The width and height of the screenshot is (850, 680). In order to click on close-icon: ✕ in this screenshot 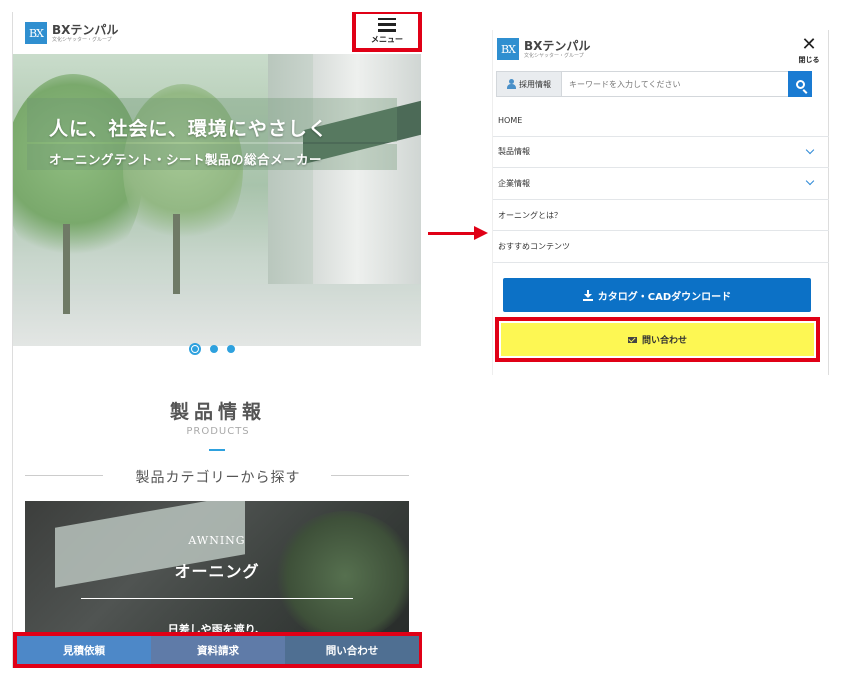, I will do `click(809, 44)`.